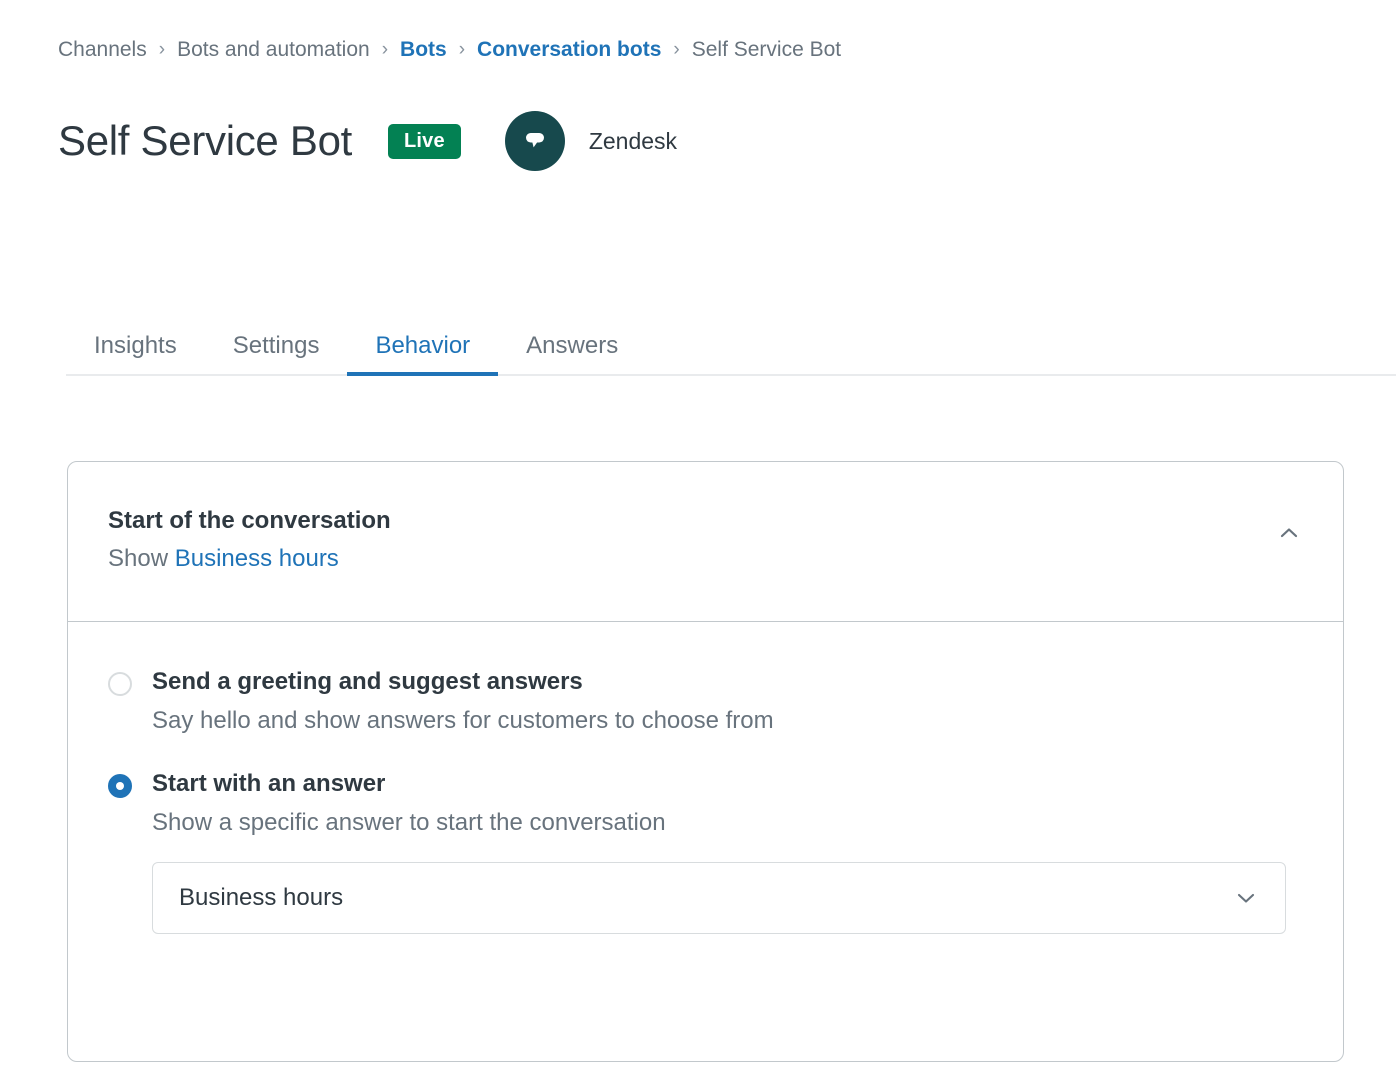 The height and width of the screenshot is (1072, 1396). What do you see at coordinates (120, 786) in the screenshot?
I see `radio-start-with-answer` at bounding box center [120, 786].